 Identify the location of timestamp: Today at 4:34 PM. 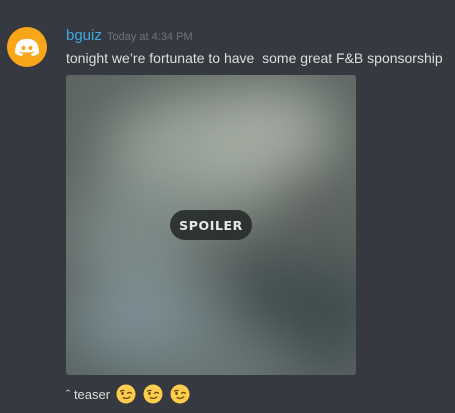
(150, 37).